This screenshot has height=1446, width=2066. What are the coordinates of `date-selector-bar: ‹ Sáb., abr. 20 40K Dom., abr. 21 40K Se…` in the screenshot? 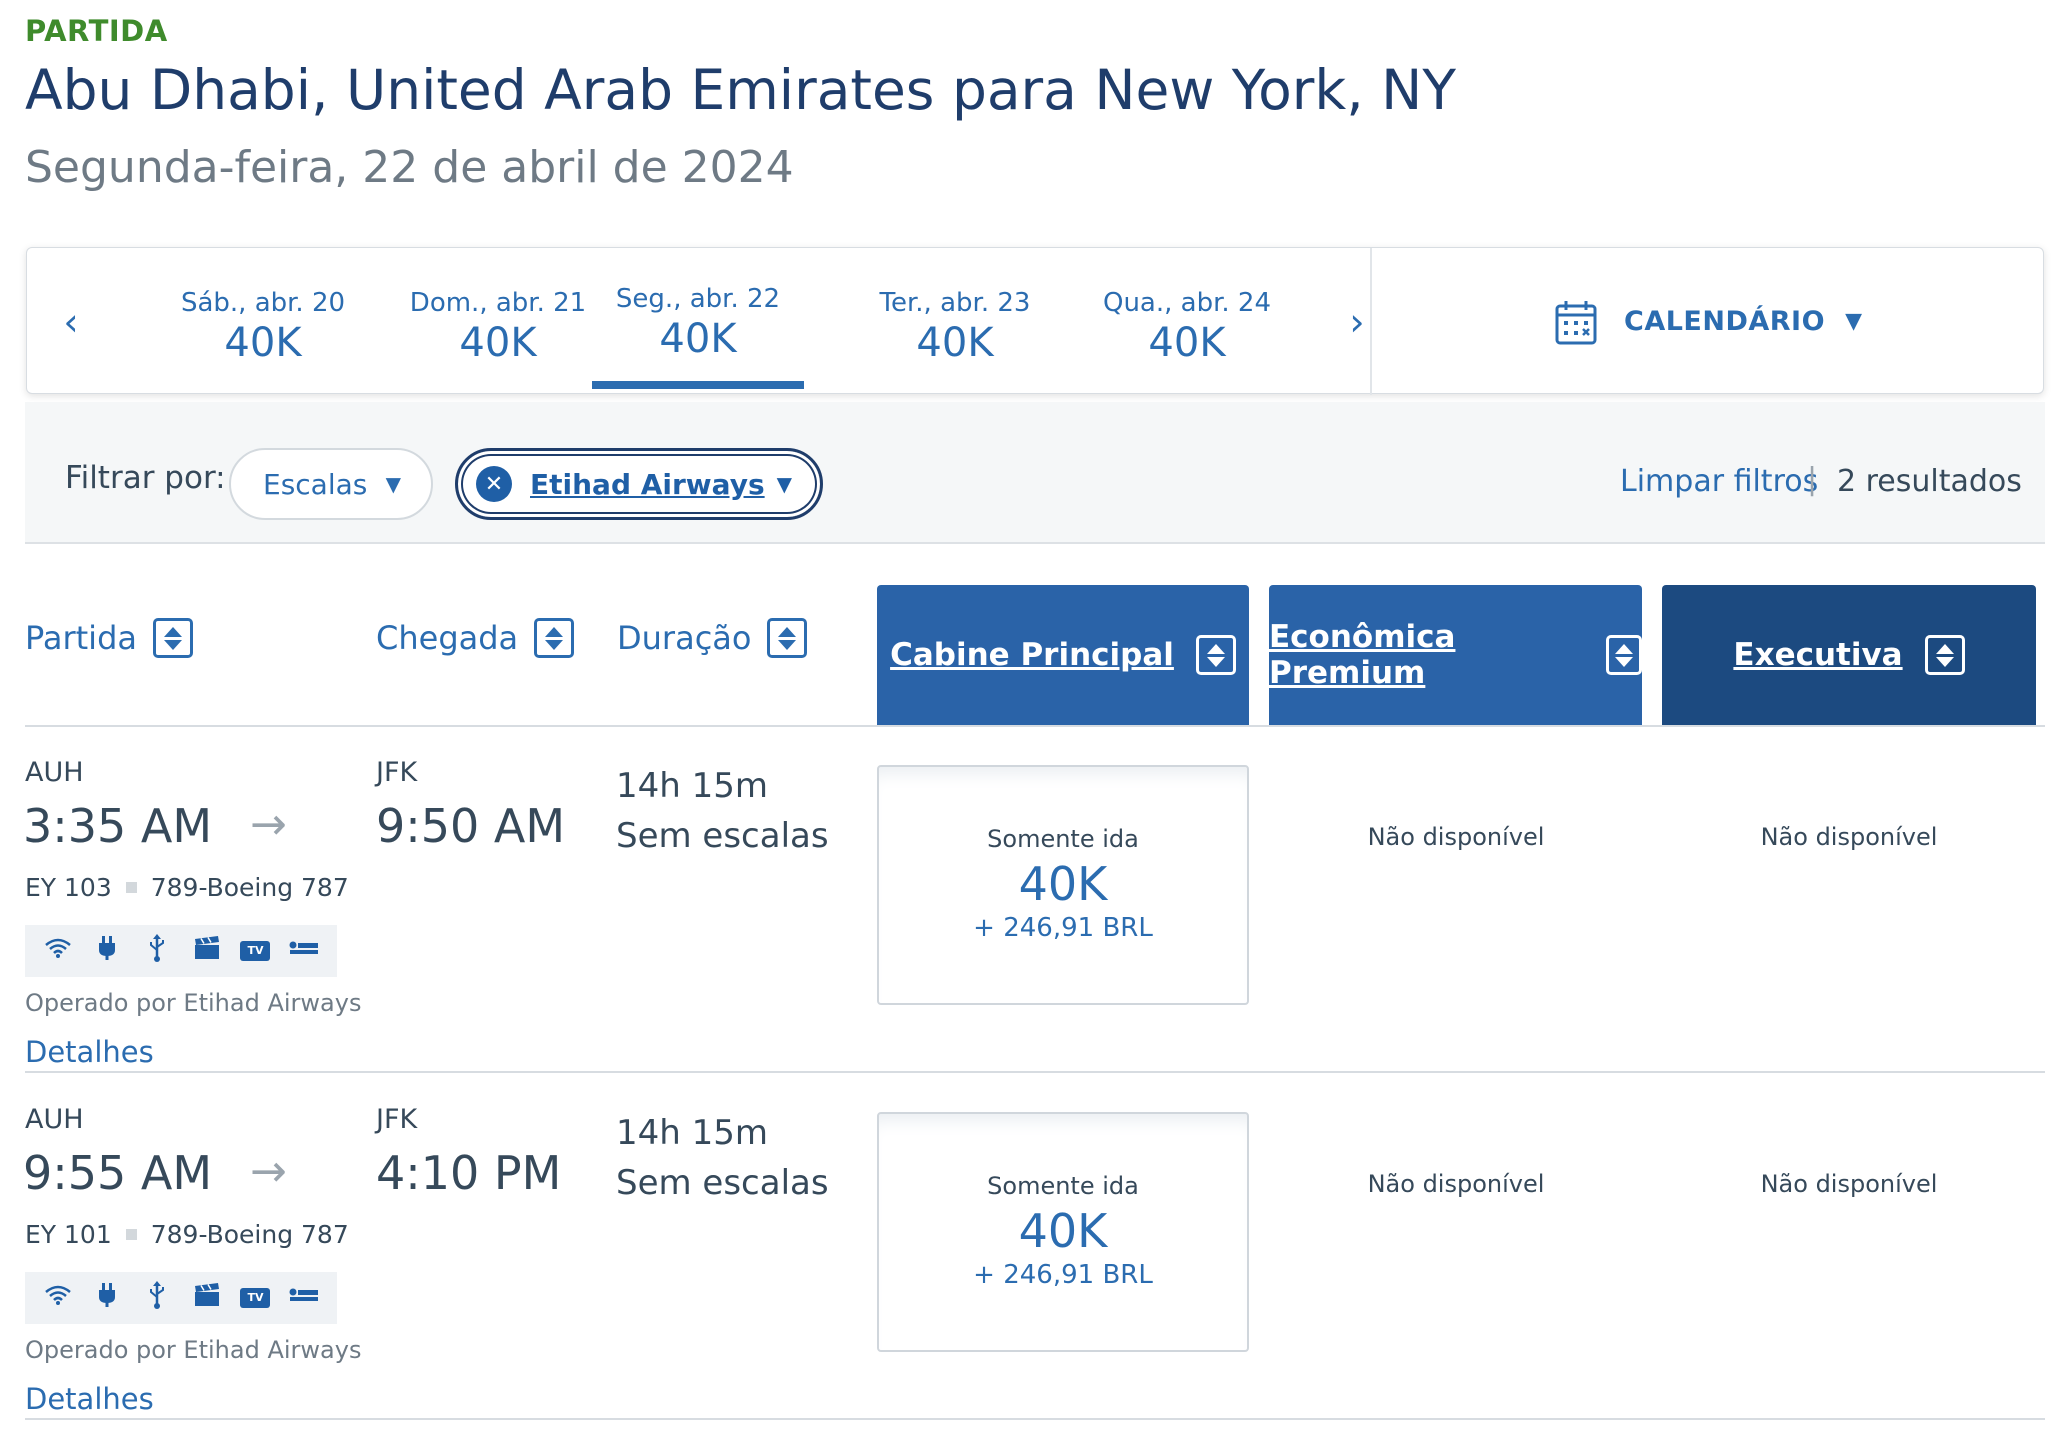 It's located at (1035, 321).